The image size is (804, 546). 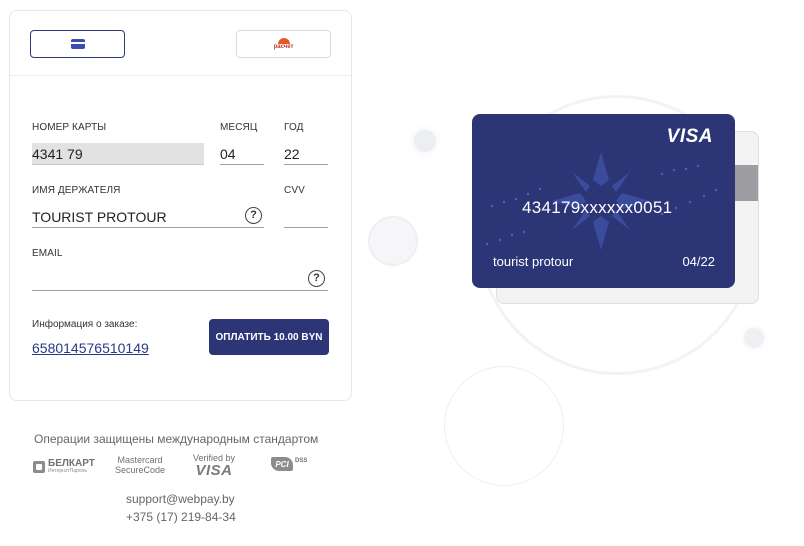 I want to click on card-preview-holder: tourist protour, so click(x=533, y=261).